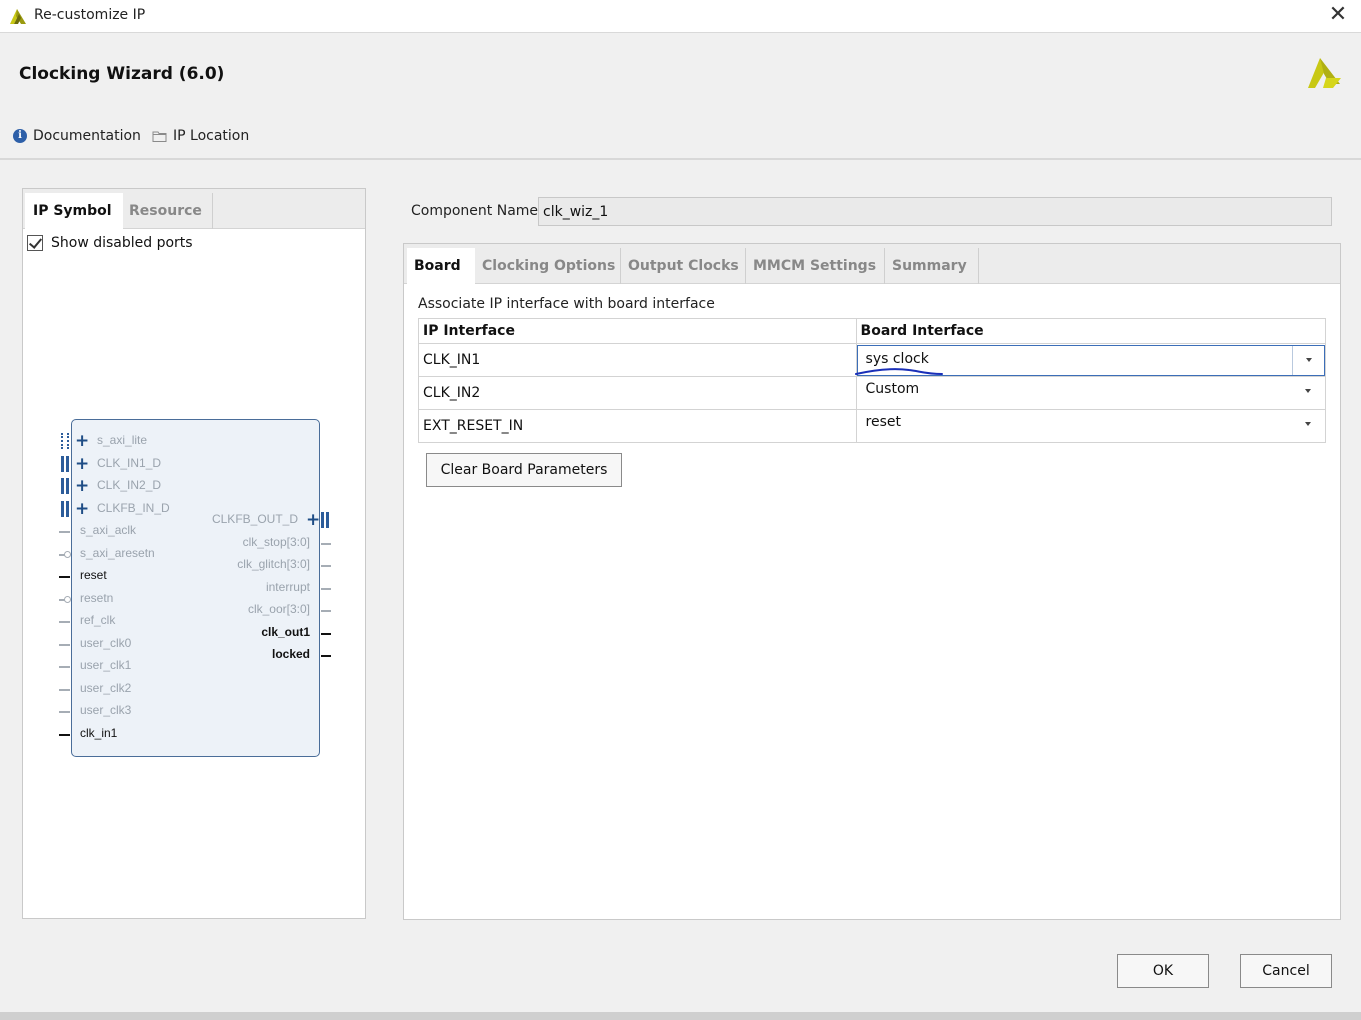  I want to click on folder-icon, so click(159, 136).